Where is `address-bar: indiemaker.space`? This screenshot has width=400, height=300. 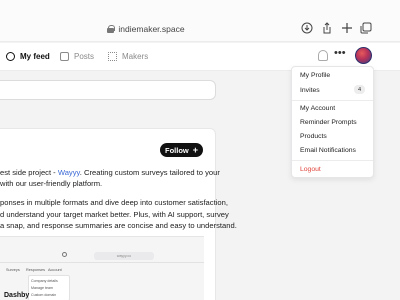 address-bar: indiemaker.space is located at coordinates (146, 29).